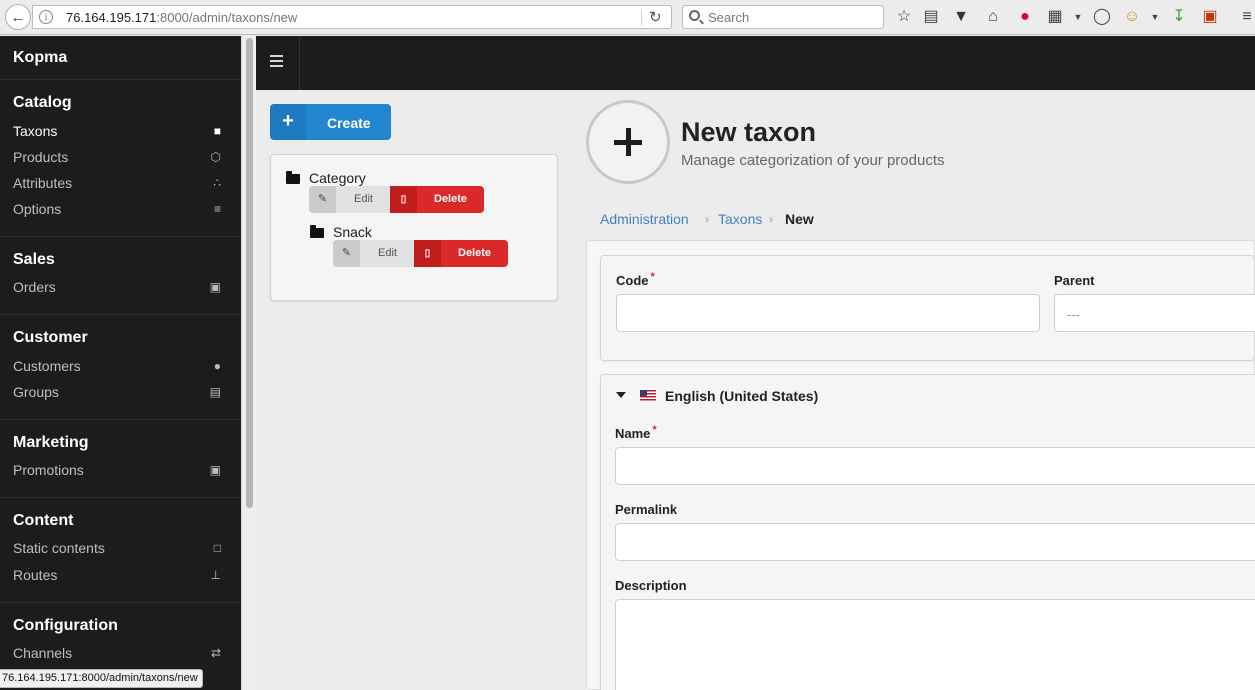 The image size is (1255, 690). I want to click on sidebar-item-static-contents: Static contents □, so click(120, 549).